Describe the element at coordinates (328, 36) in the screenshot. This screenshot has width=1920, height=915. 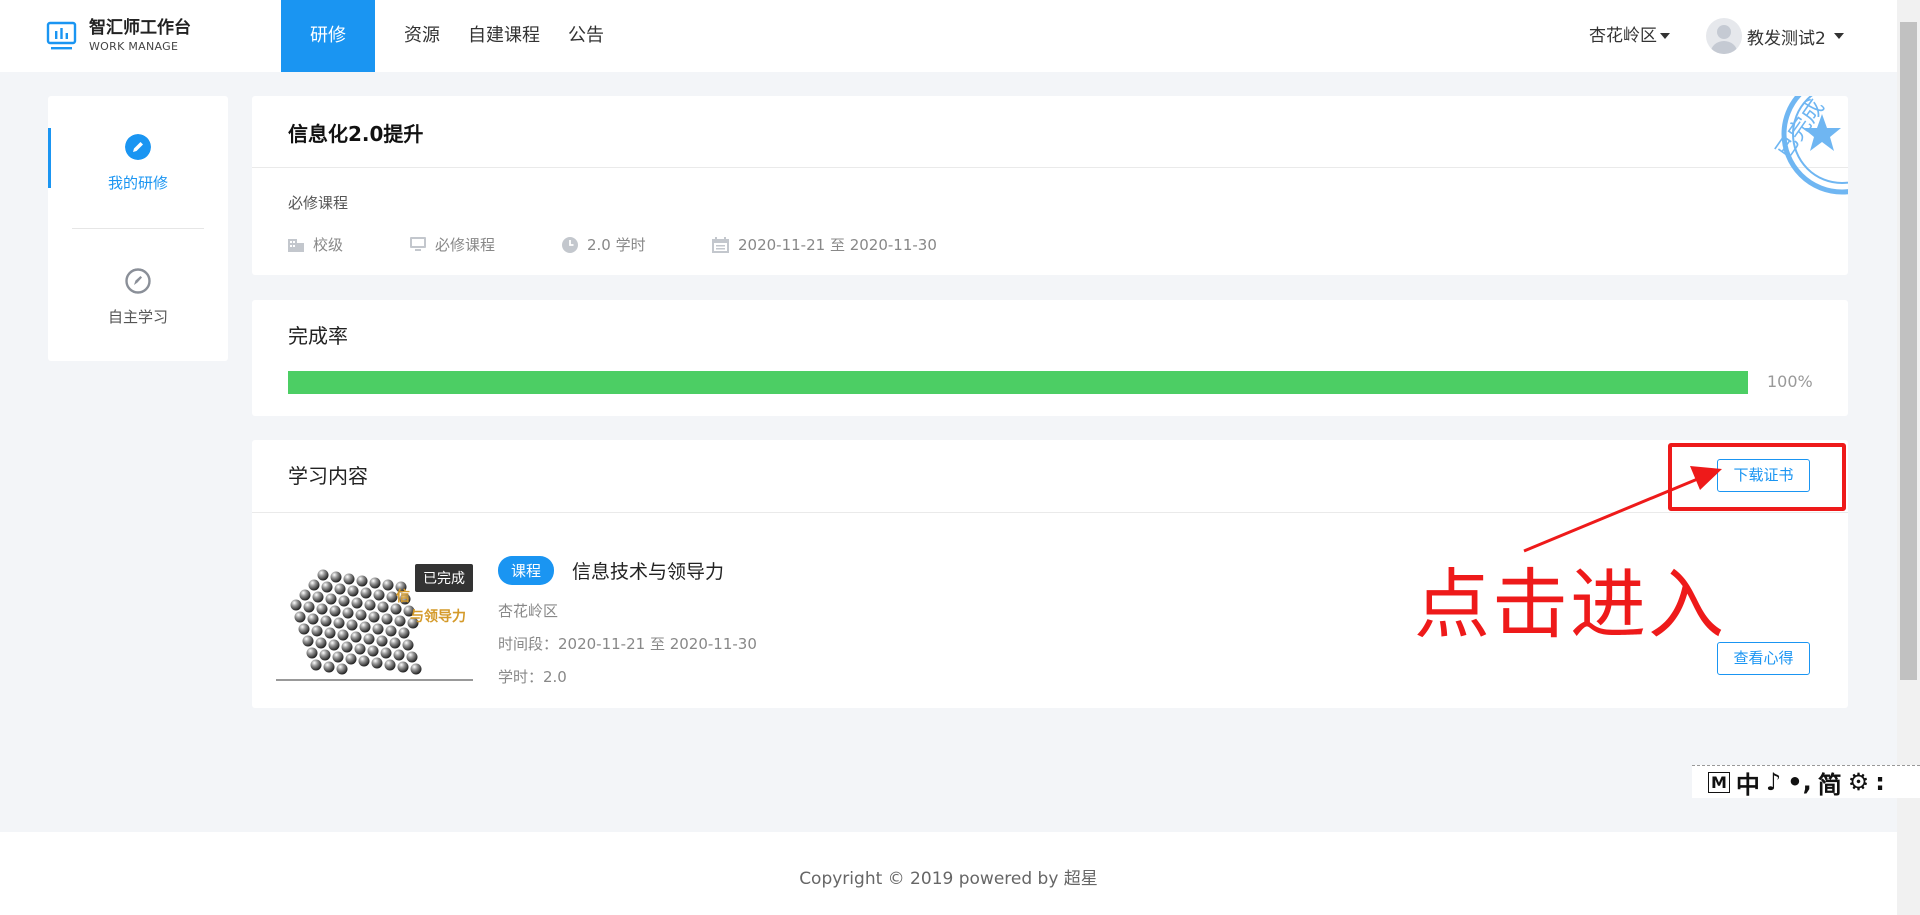
I see `nav-item-training: 研修` at that location.